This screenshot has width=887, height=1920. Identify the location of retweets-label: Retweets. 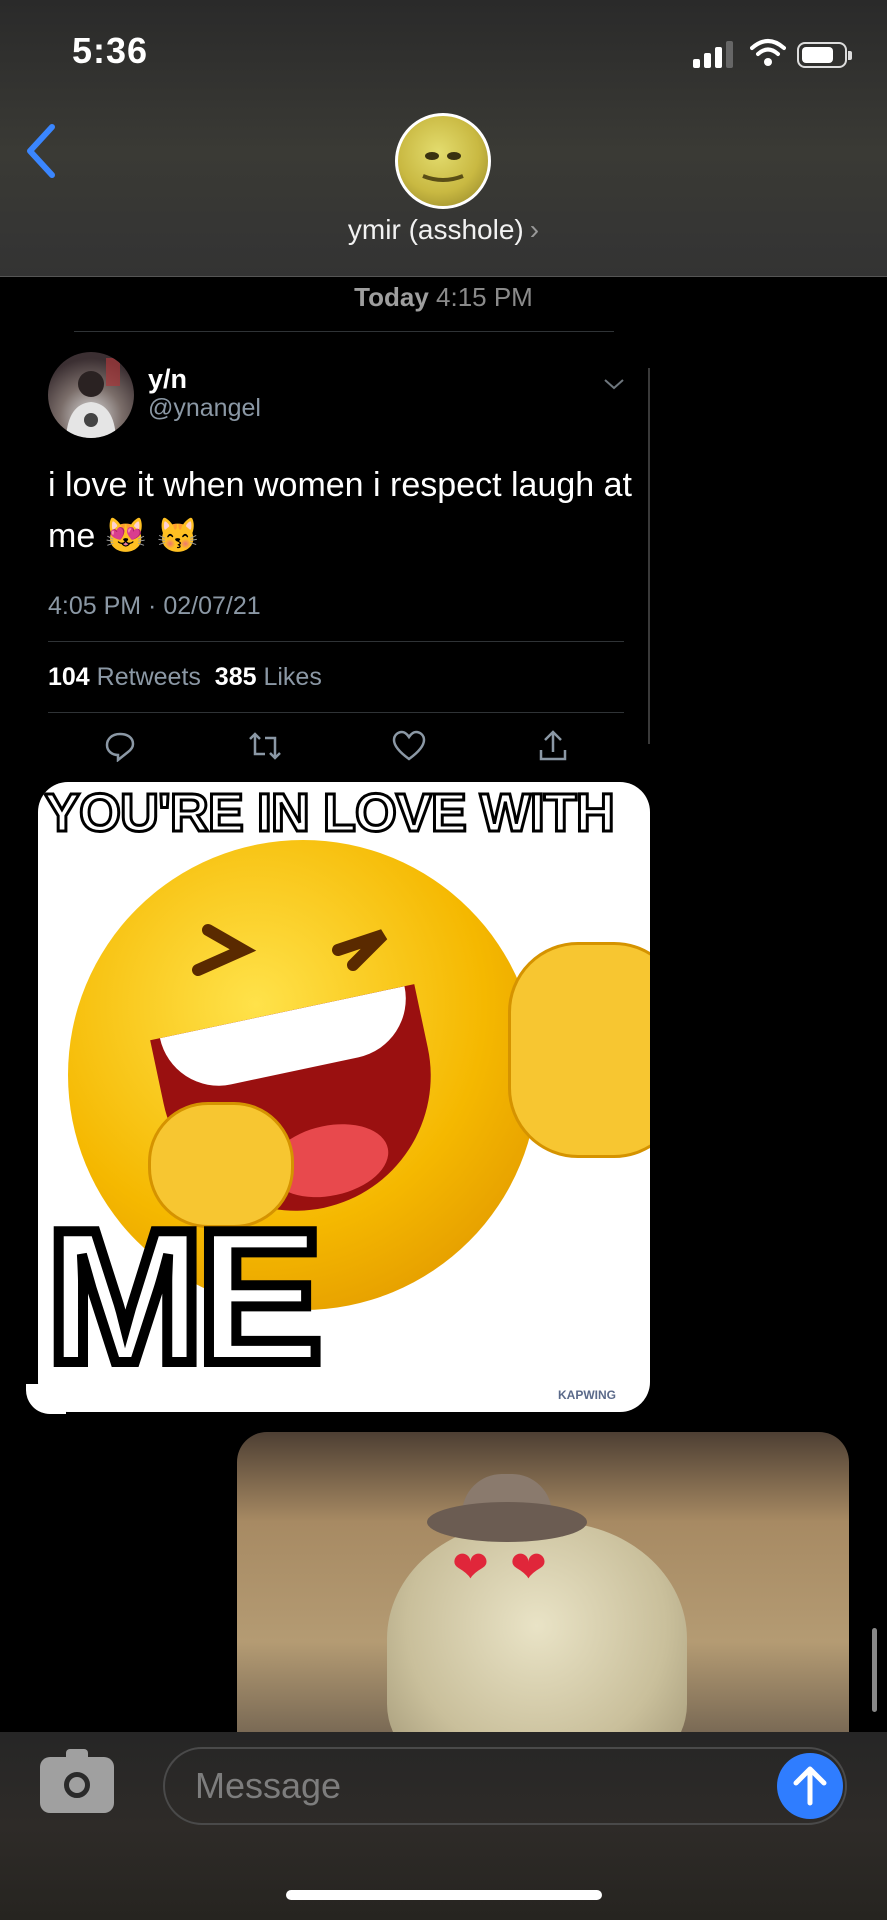
(148, 677).